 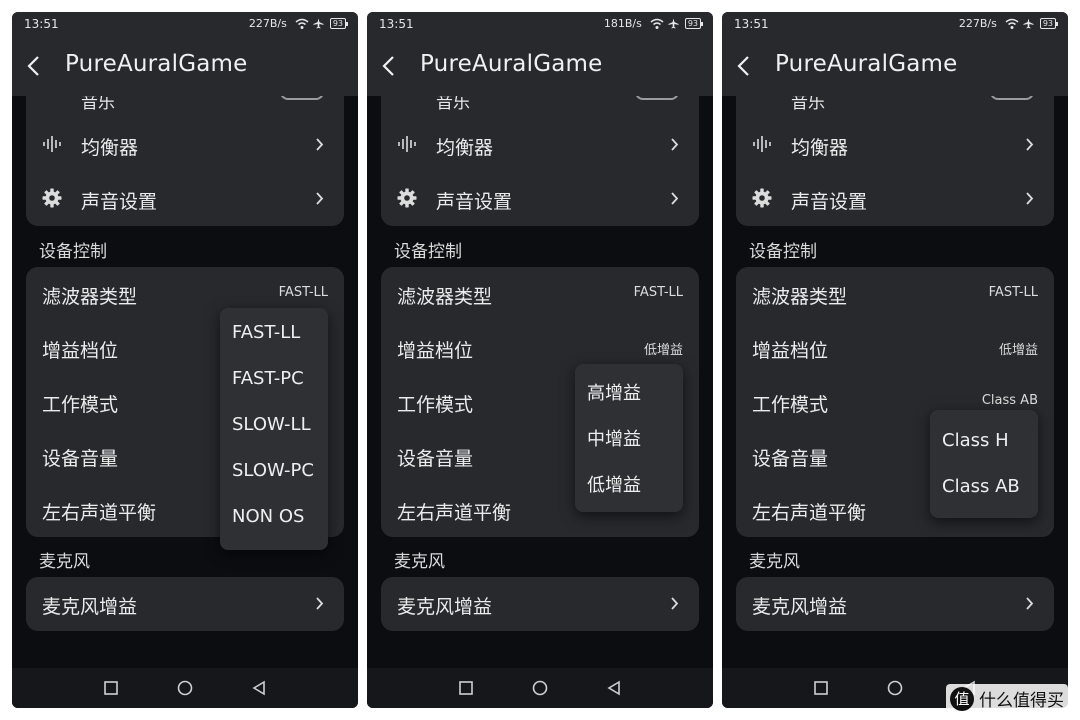 I want to click on dropdown-option: 中增益, so click(x=614, y=438).